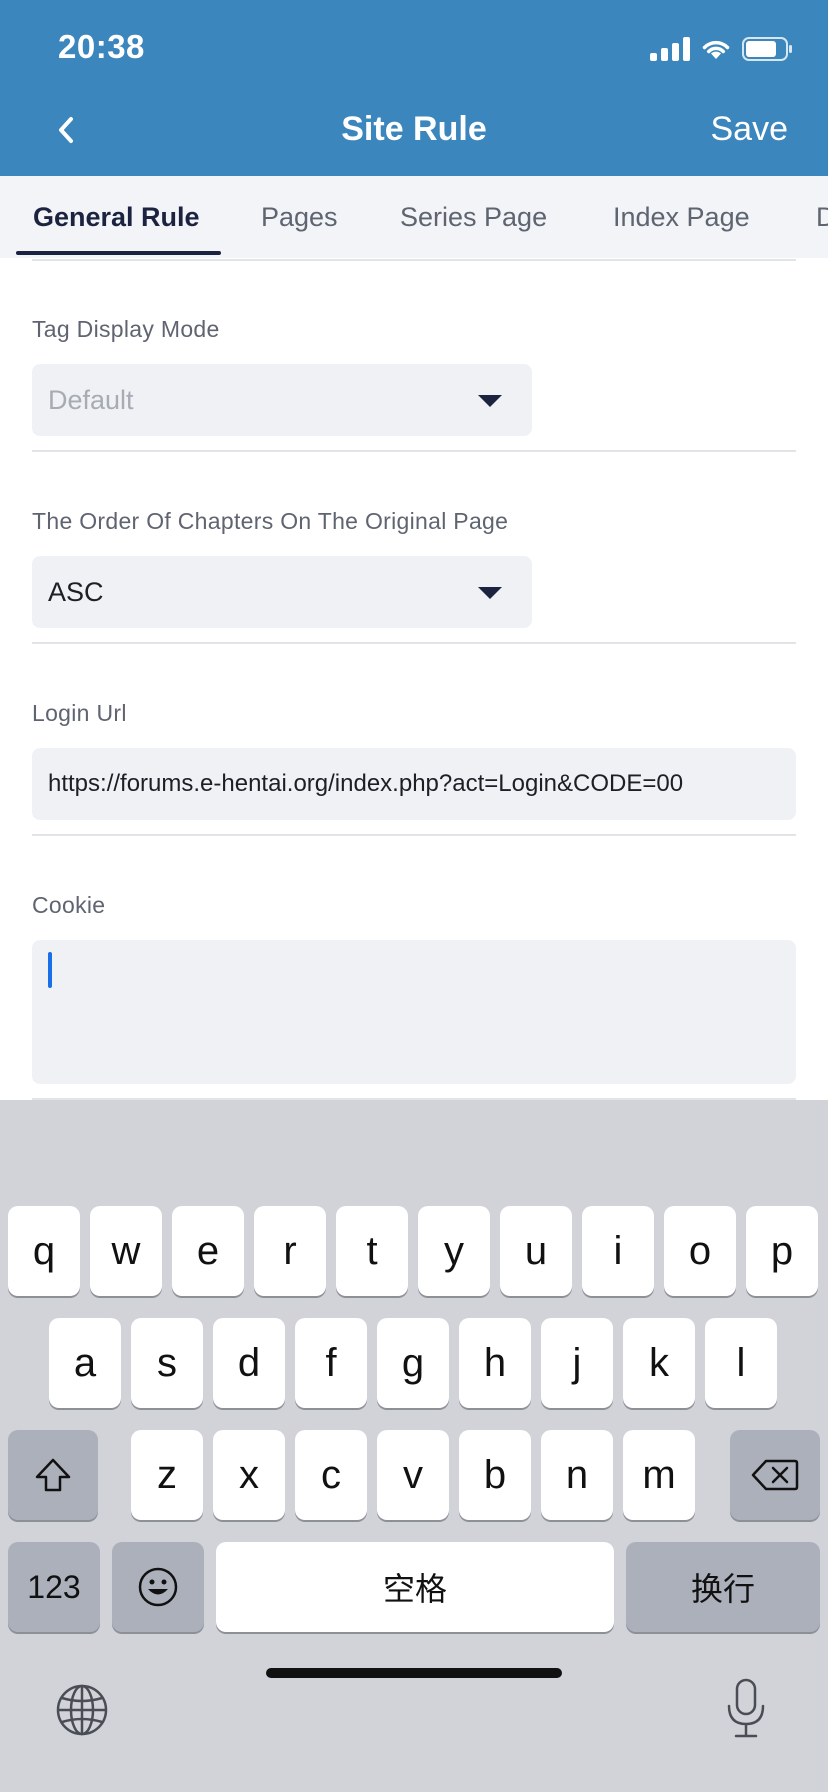  I want to click on space-key: 空格, so click(415, 1587).